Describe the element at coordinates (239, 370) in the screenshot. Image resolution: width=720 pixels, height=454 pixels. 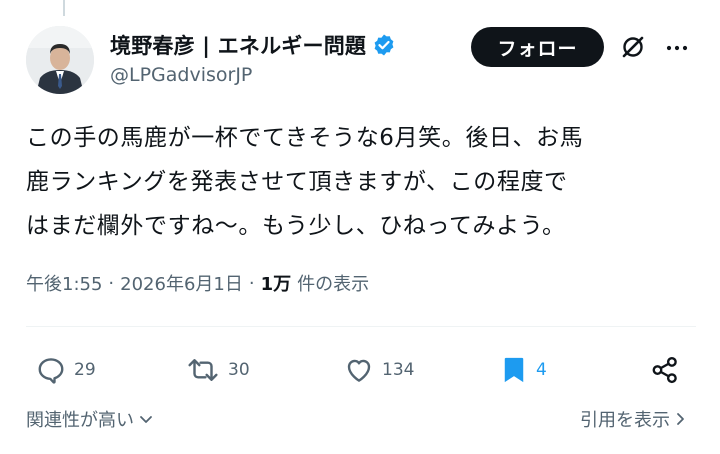
I see `retweet-count: 30` at that location.